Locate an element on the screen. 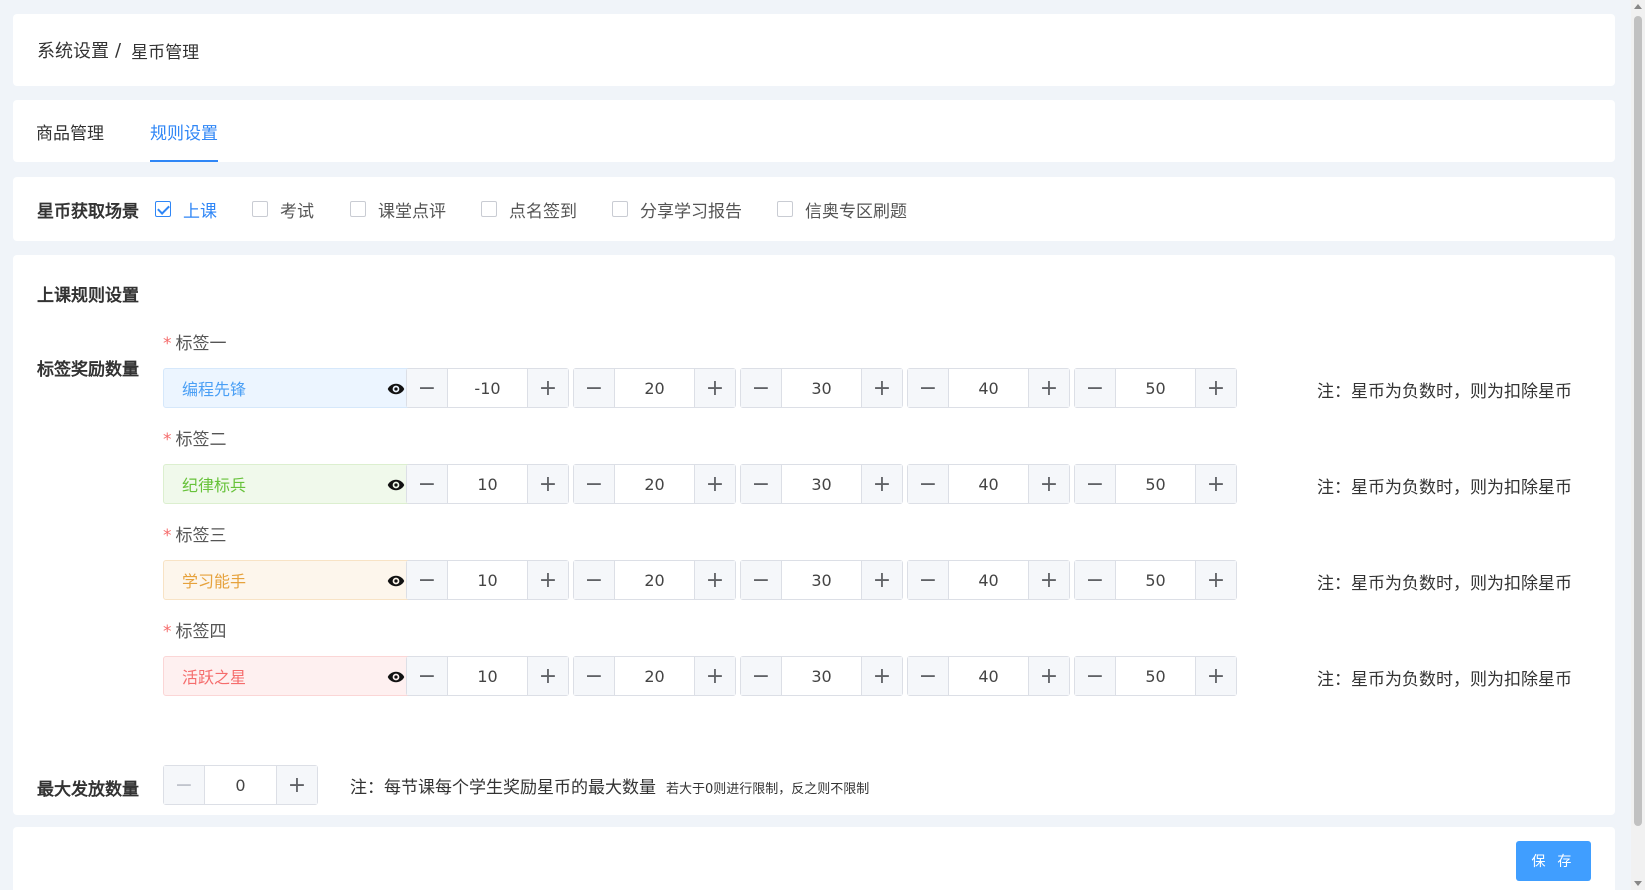 This screenshot has width=1645, height=890. reward-quantity-value: -10 is located at coordinates (487, 388).